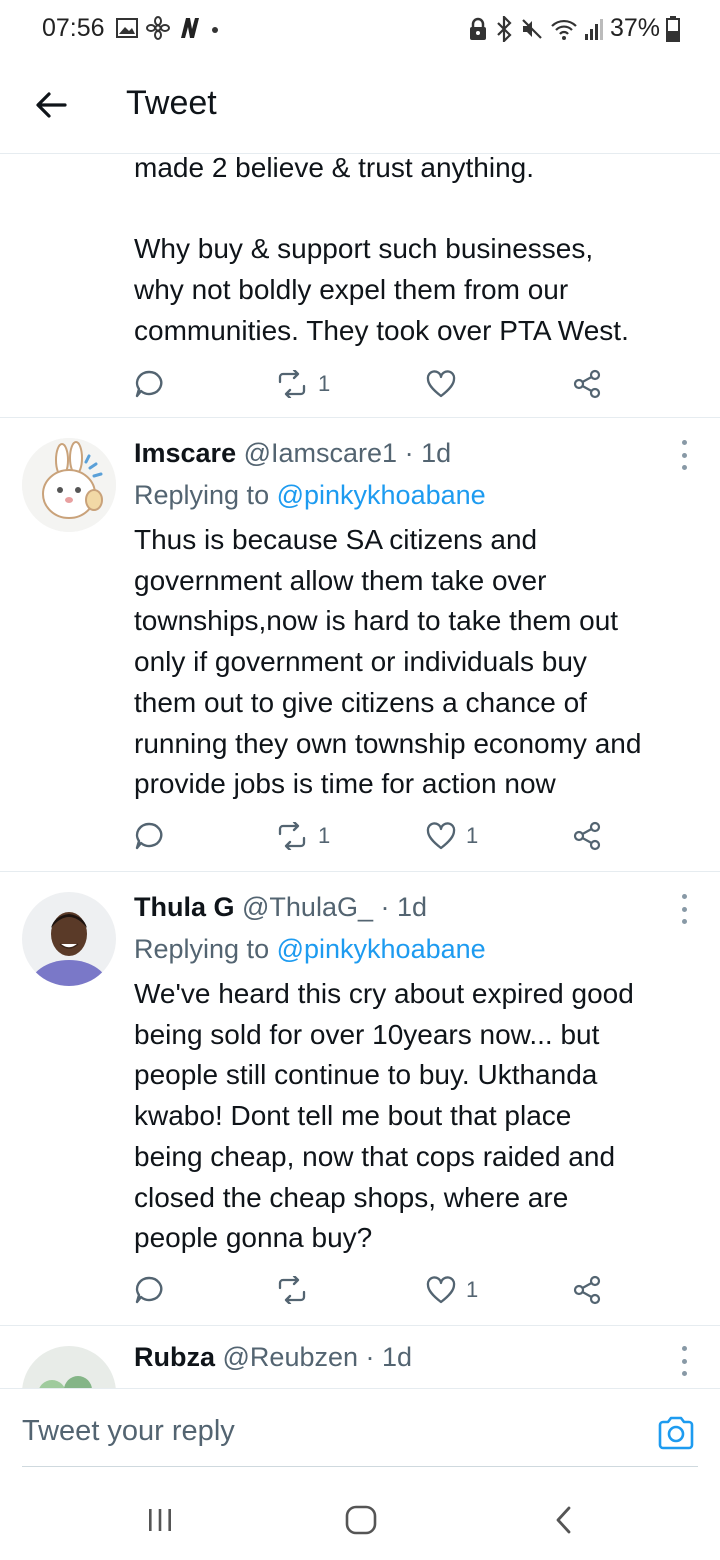 The width and height of the screenshot is (720, 1560). I want to click on status-left-icons, so click(168, 28).